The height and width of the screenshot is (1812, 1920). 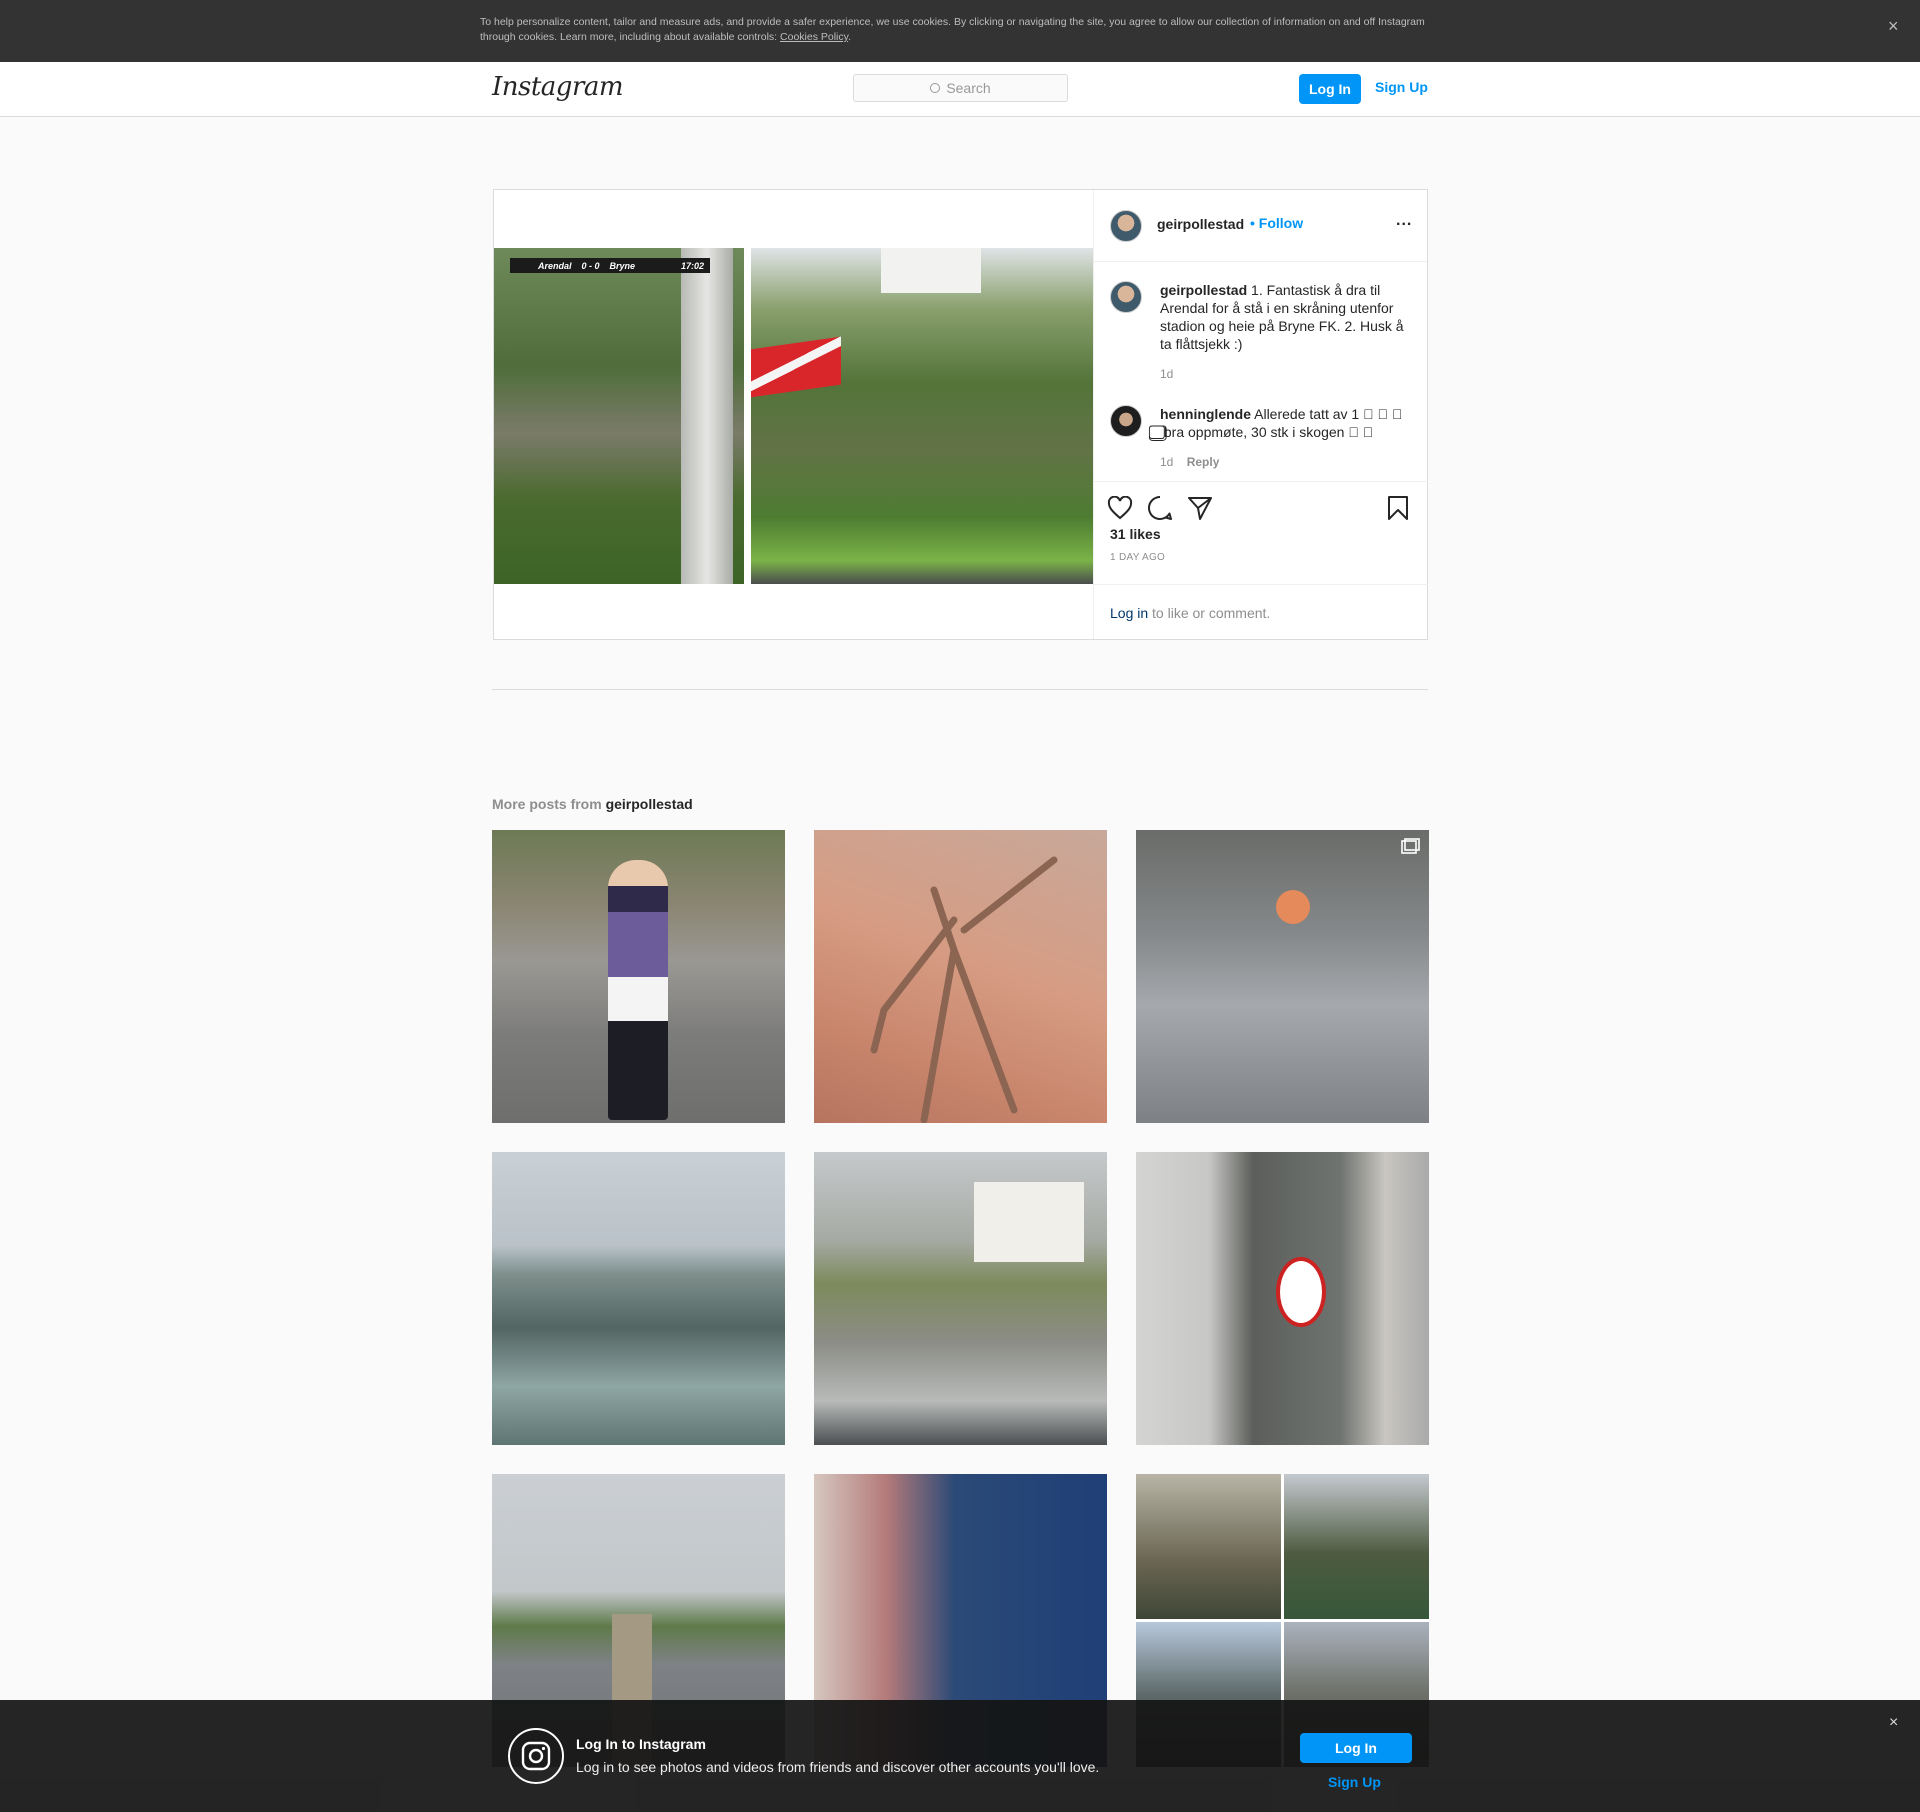 What do you see at coordinates (1293, 907) in the screenshot?
I see `tile-object` at bounding box center [1293, 907].